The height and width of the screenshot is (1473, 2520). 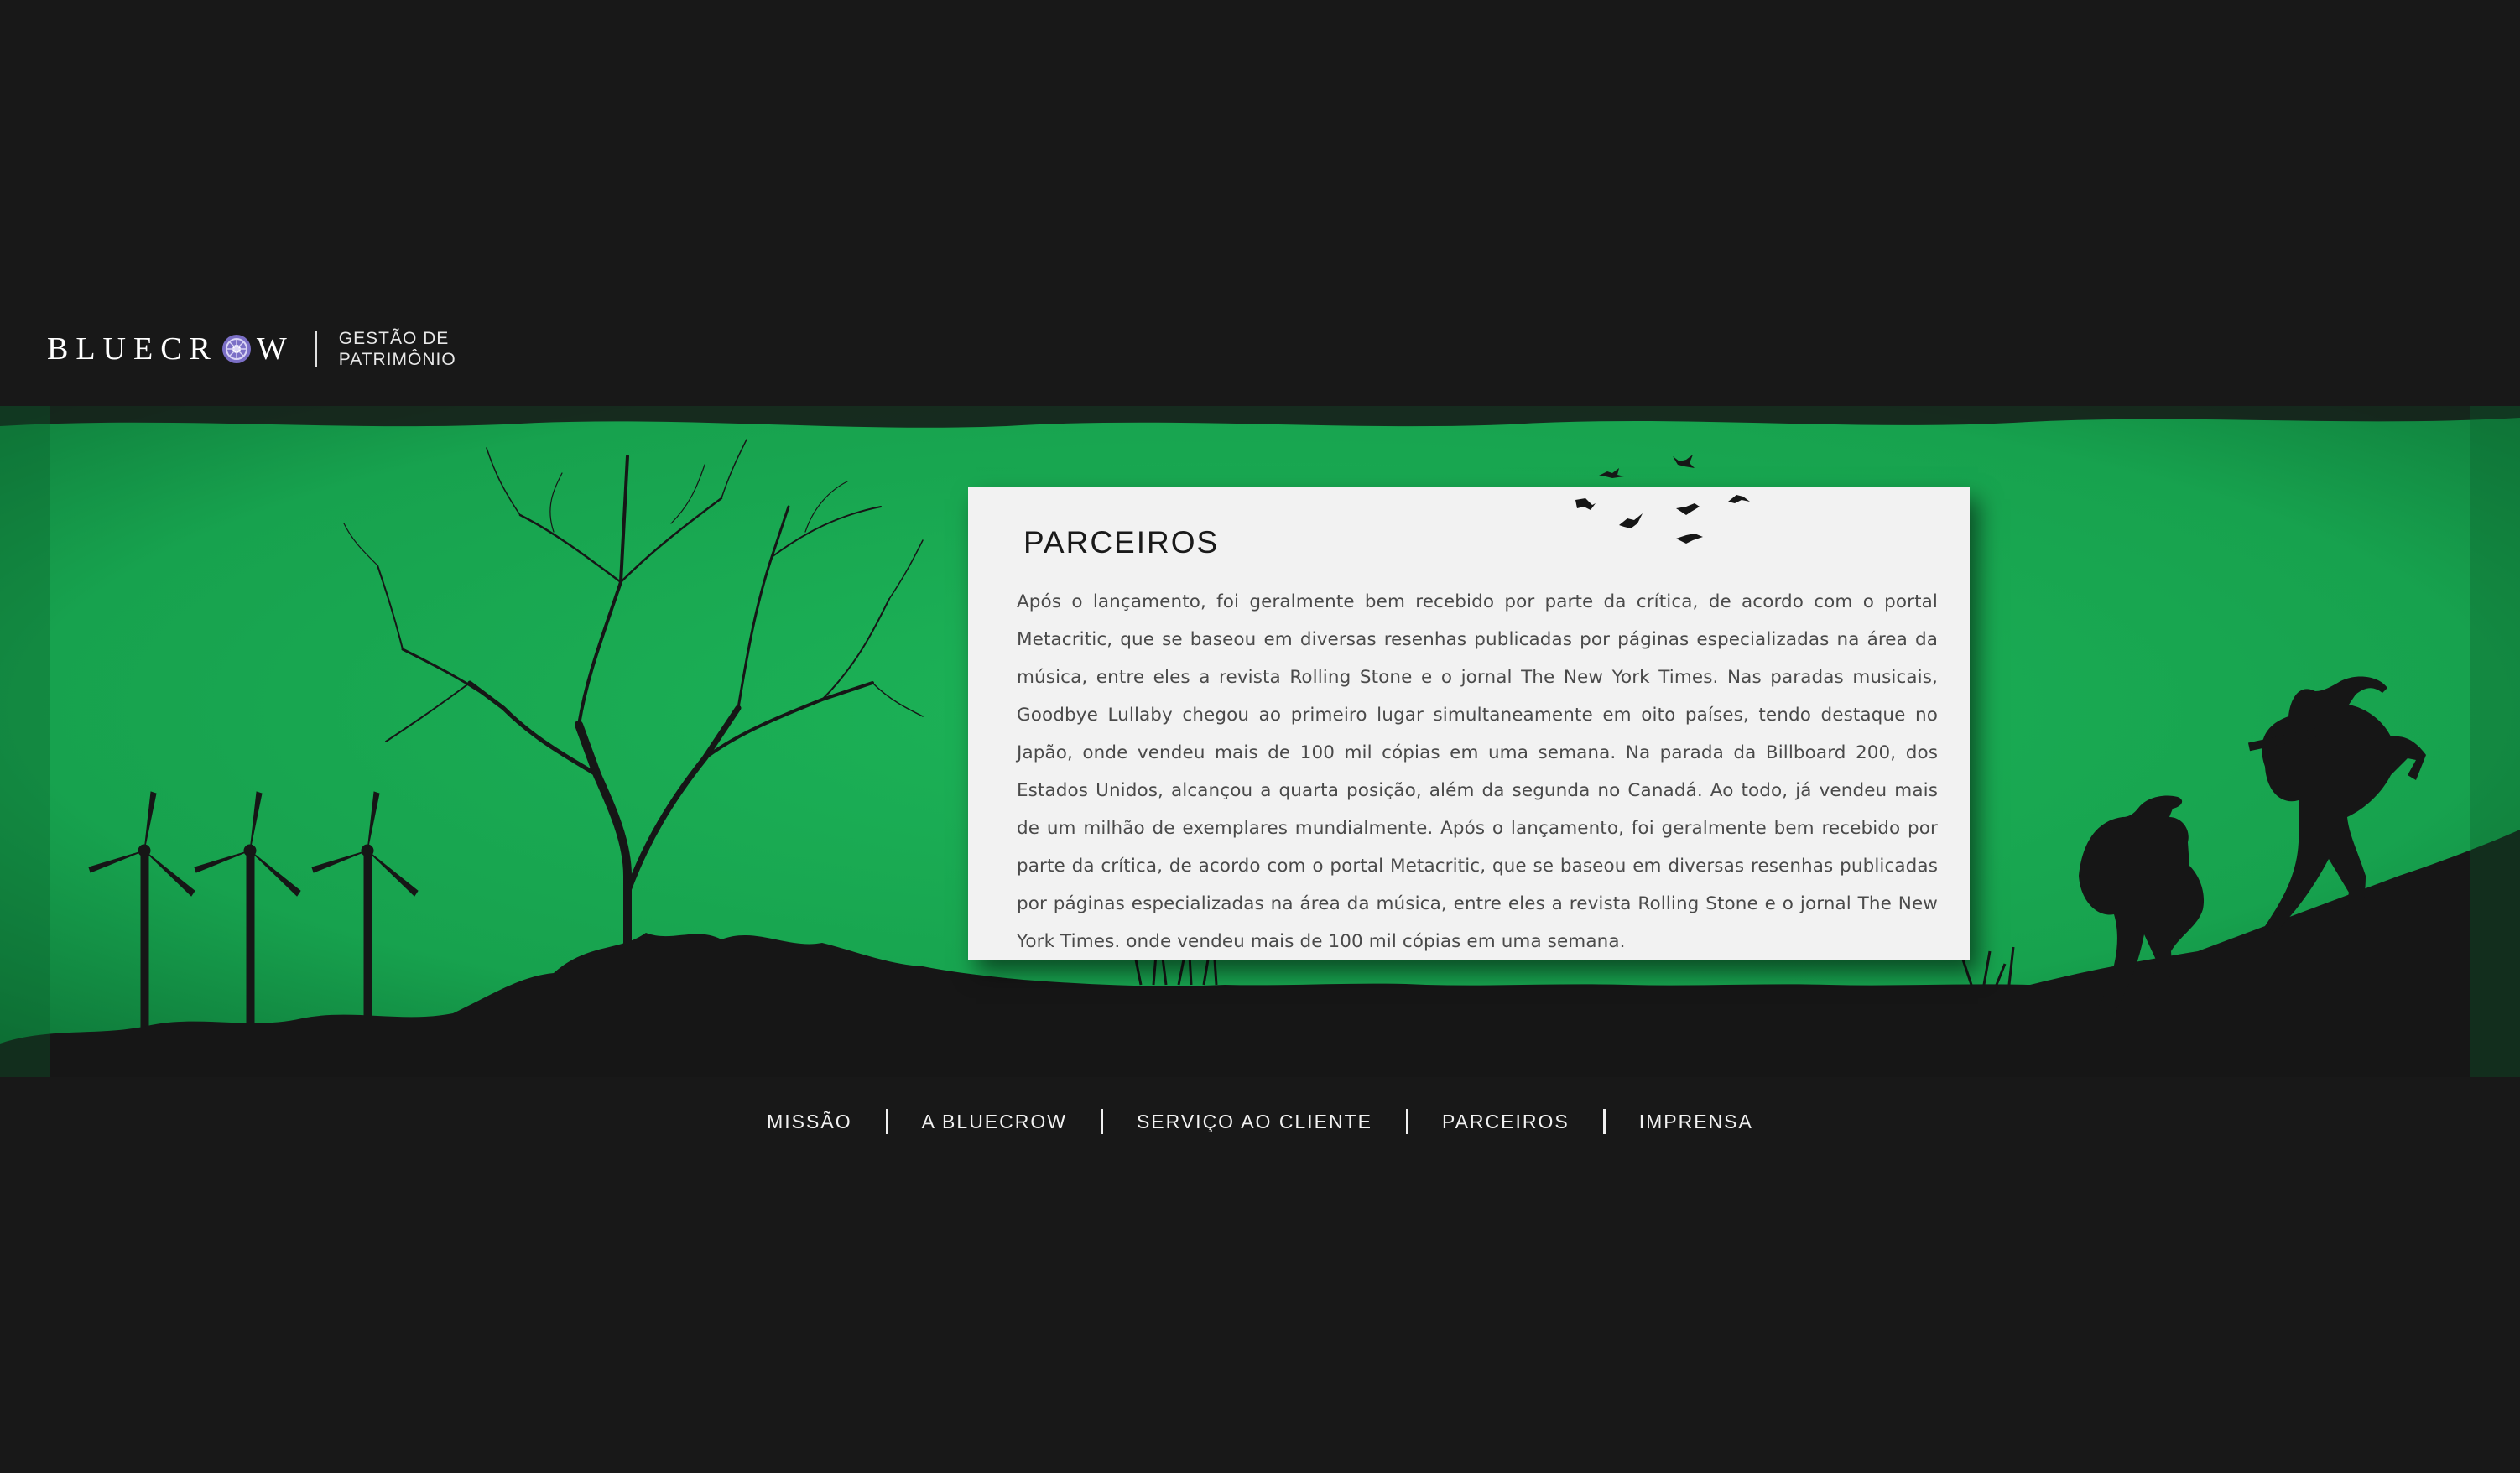 I want to click on card-title: PARCEIROS, so click(x=1121, y=542).